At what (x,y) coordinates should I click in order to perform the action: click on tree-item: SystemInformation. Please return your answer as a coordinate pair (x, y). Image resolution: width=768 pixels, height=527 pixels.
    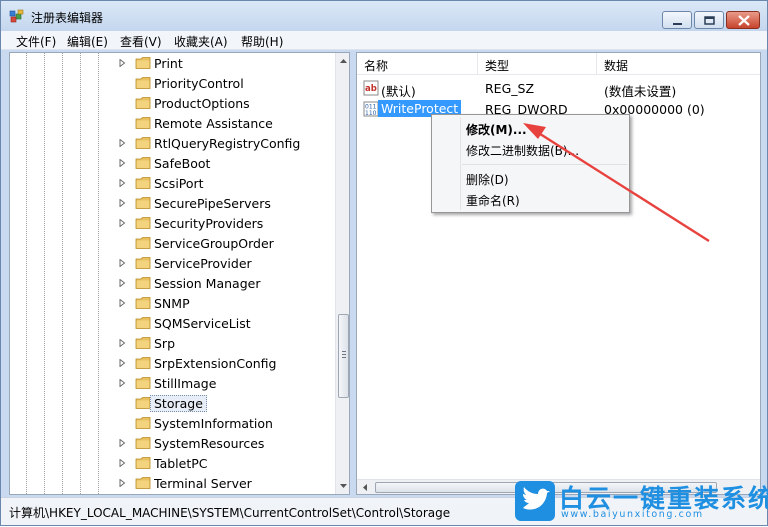
    Looking at the image, I should click on (172, 423).